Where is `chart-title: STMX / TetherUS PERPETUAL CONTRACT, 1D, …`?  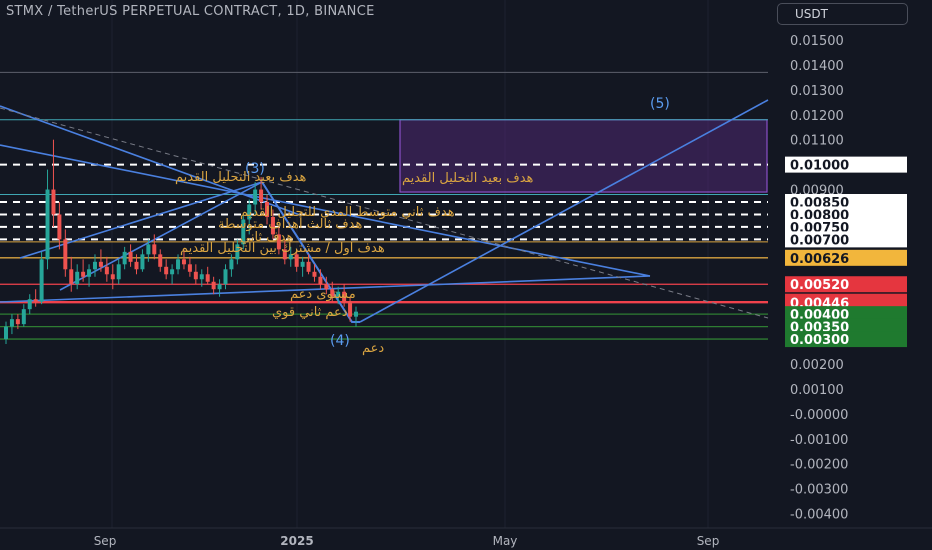 chart-title: STMX / TetherUS PERPETUAL CONTRACT, 1D, … is located at coordinates (190, 11).